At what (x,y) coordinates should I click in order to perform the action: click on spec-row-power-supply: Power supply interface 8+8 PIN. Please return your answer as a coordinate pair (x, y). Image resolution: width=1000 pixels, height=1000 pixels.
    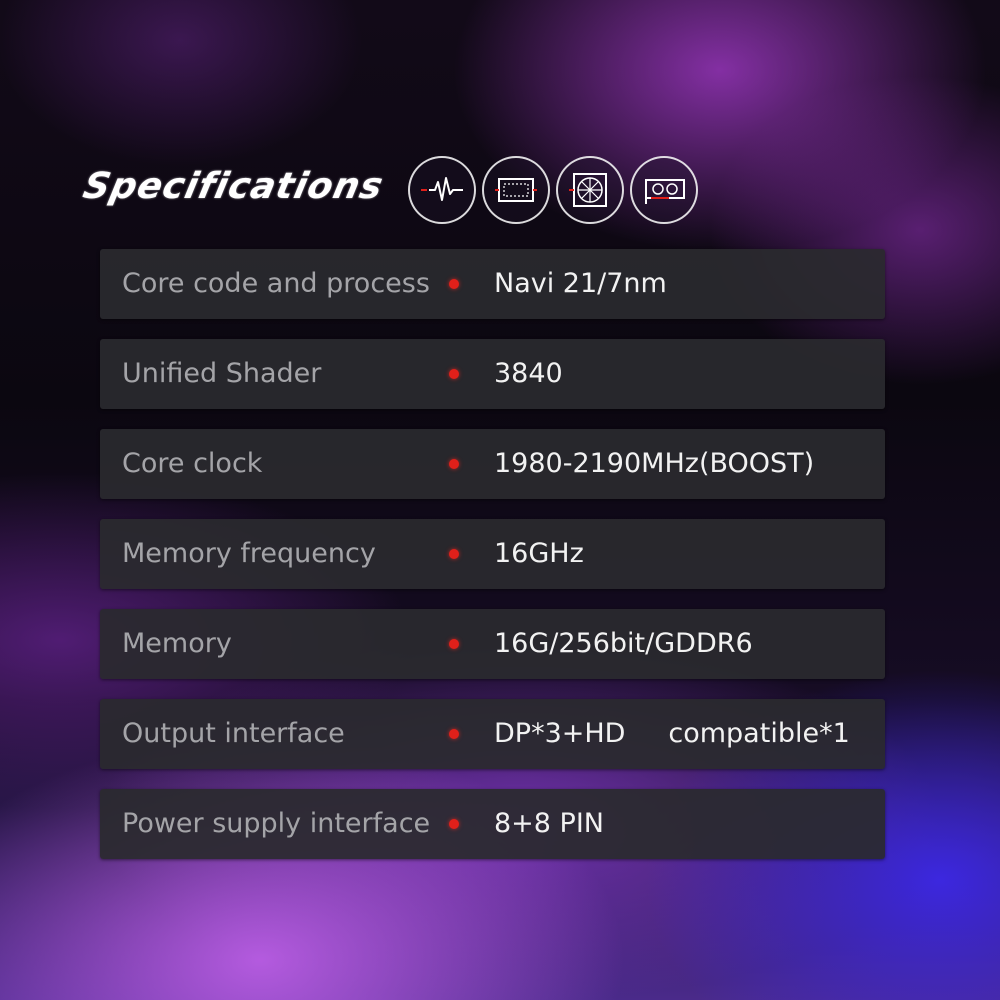
    Looking at the image, I should click on (492, 824).